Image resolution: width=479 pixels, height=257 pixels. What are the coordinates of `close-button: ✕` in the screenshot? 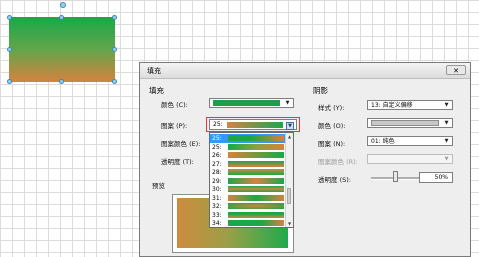 It's located at (456, 70).